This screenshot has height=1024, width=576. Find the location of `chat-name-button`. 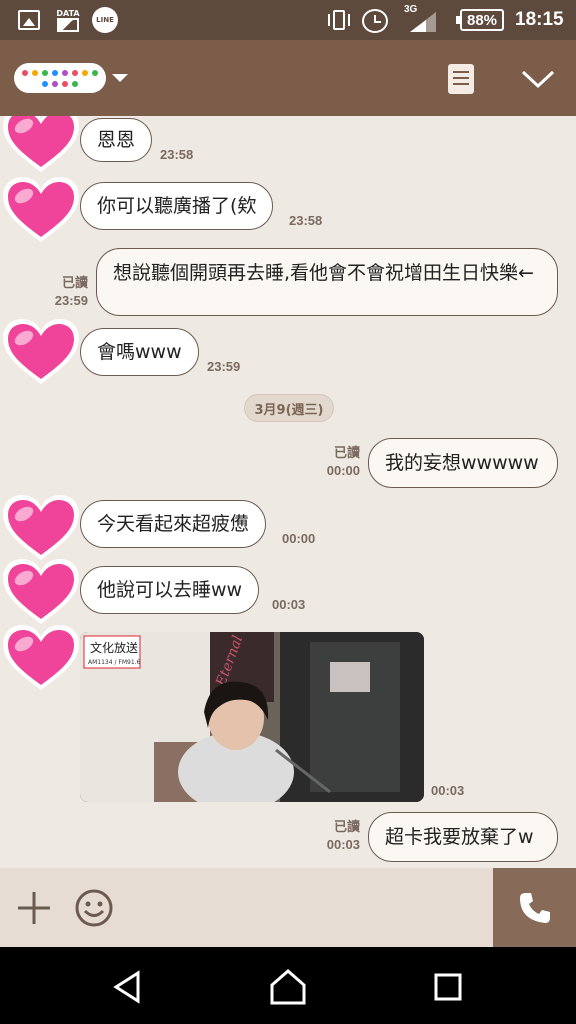

chat-name-button is located at coordinates (60, 78).